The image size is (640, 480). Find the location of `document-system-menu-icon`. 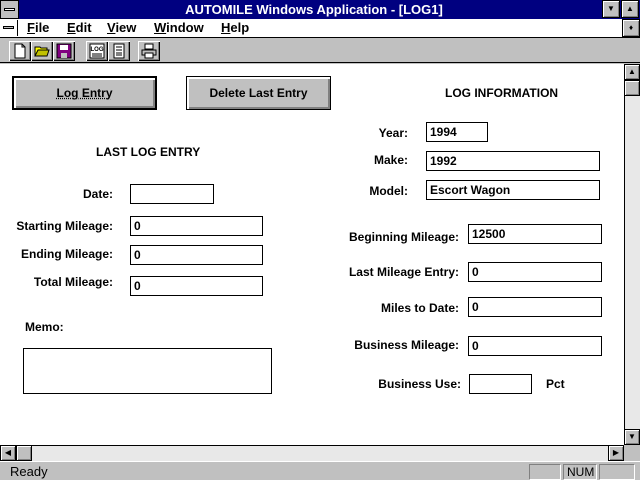

document-system-menu-icon is located at coordinates (8, 27).